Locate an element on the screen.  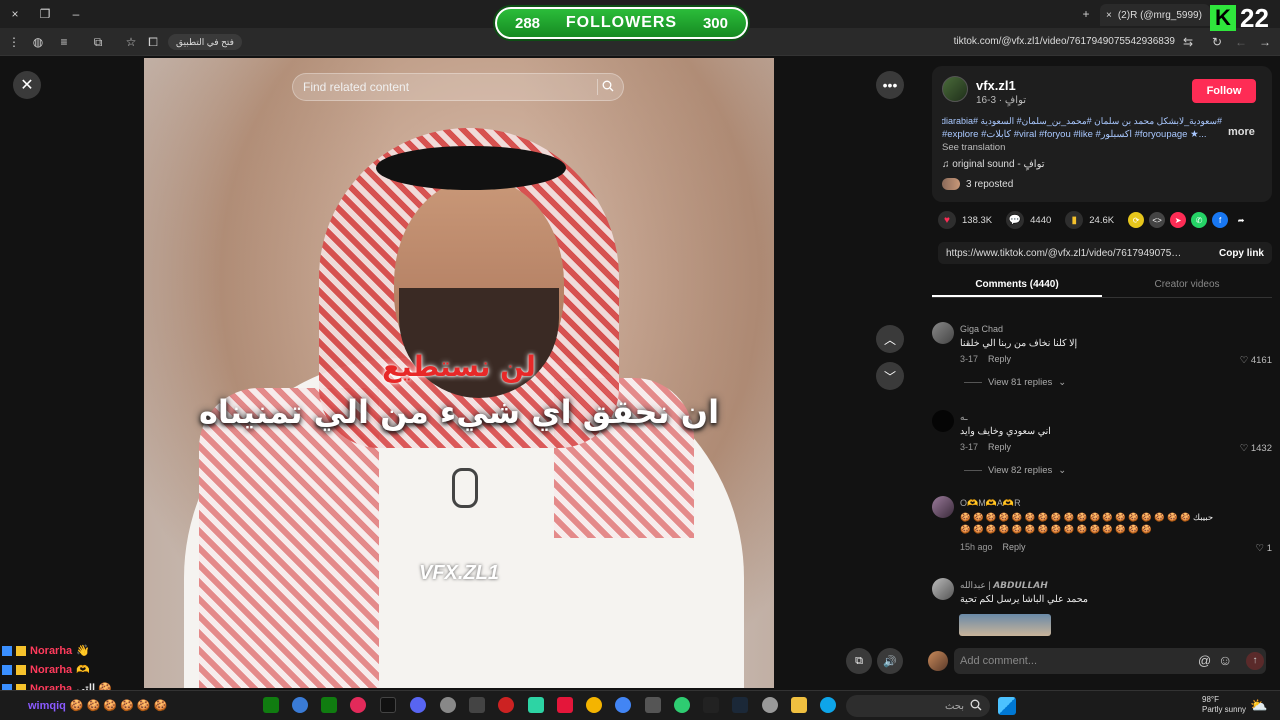
more-share-icon: ➦ is located at coordinates (1241, 220).